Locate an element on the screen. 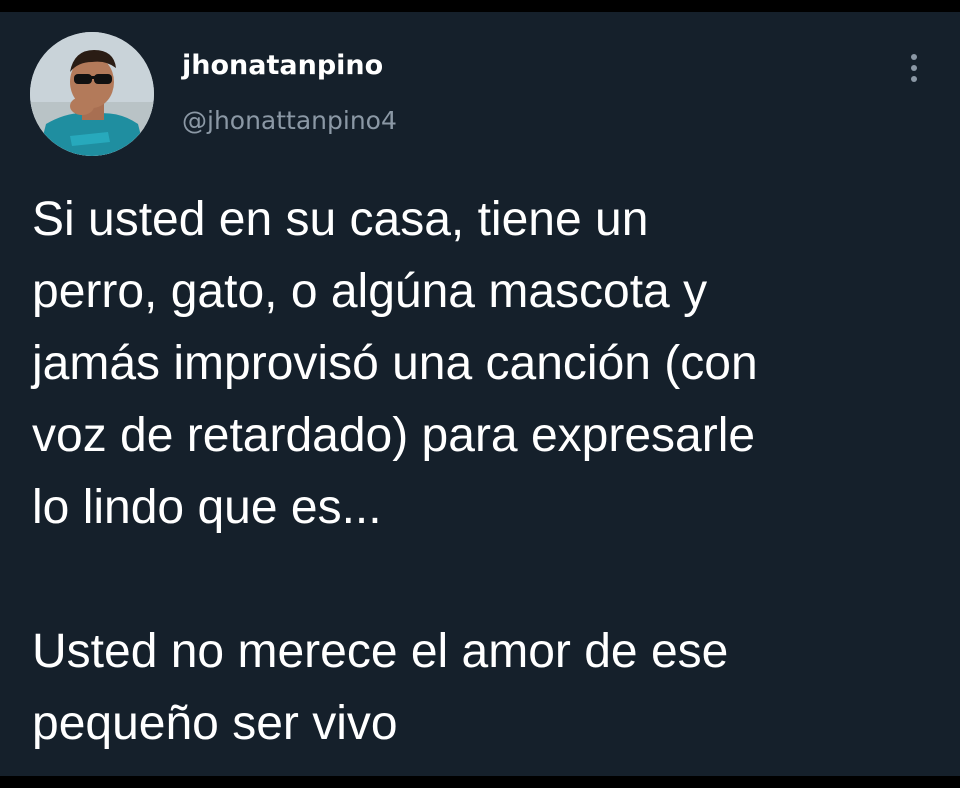 The image size is (960, 788). avatar-photo is located at coordinates (92, 94).